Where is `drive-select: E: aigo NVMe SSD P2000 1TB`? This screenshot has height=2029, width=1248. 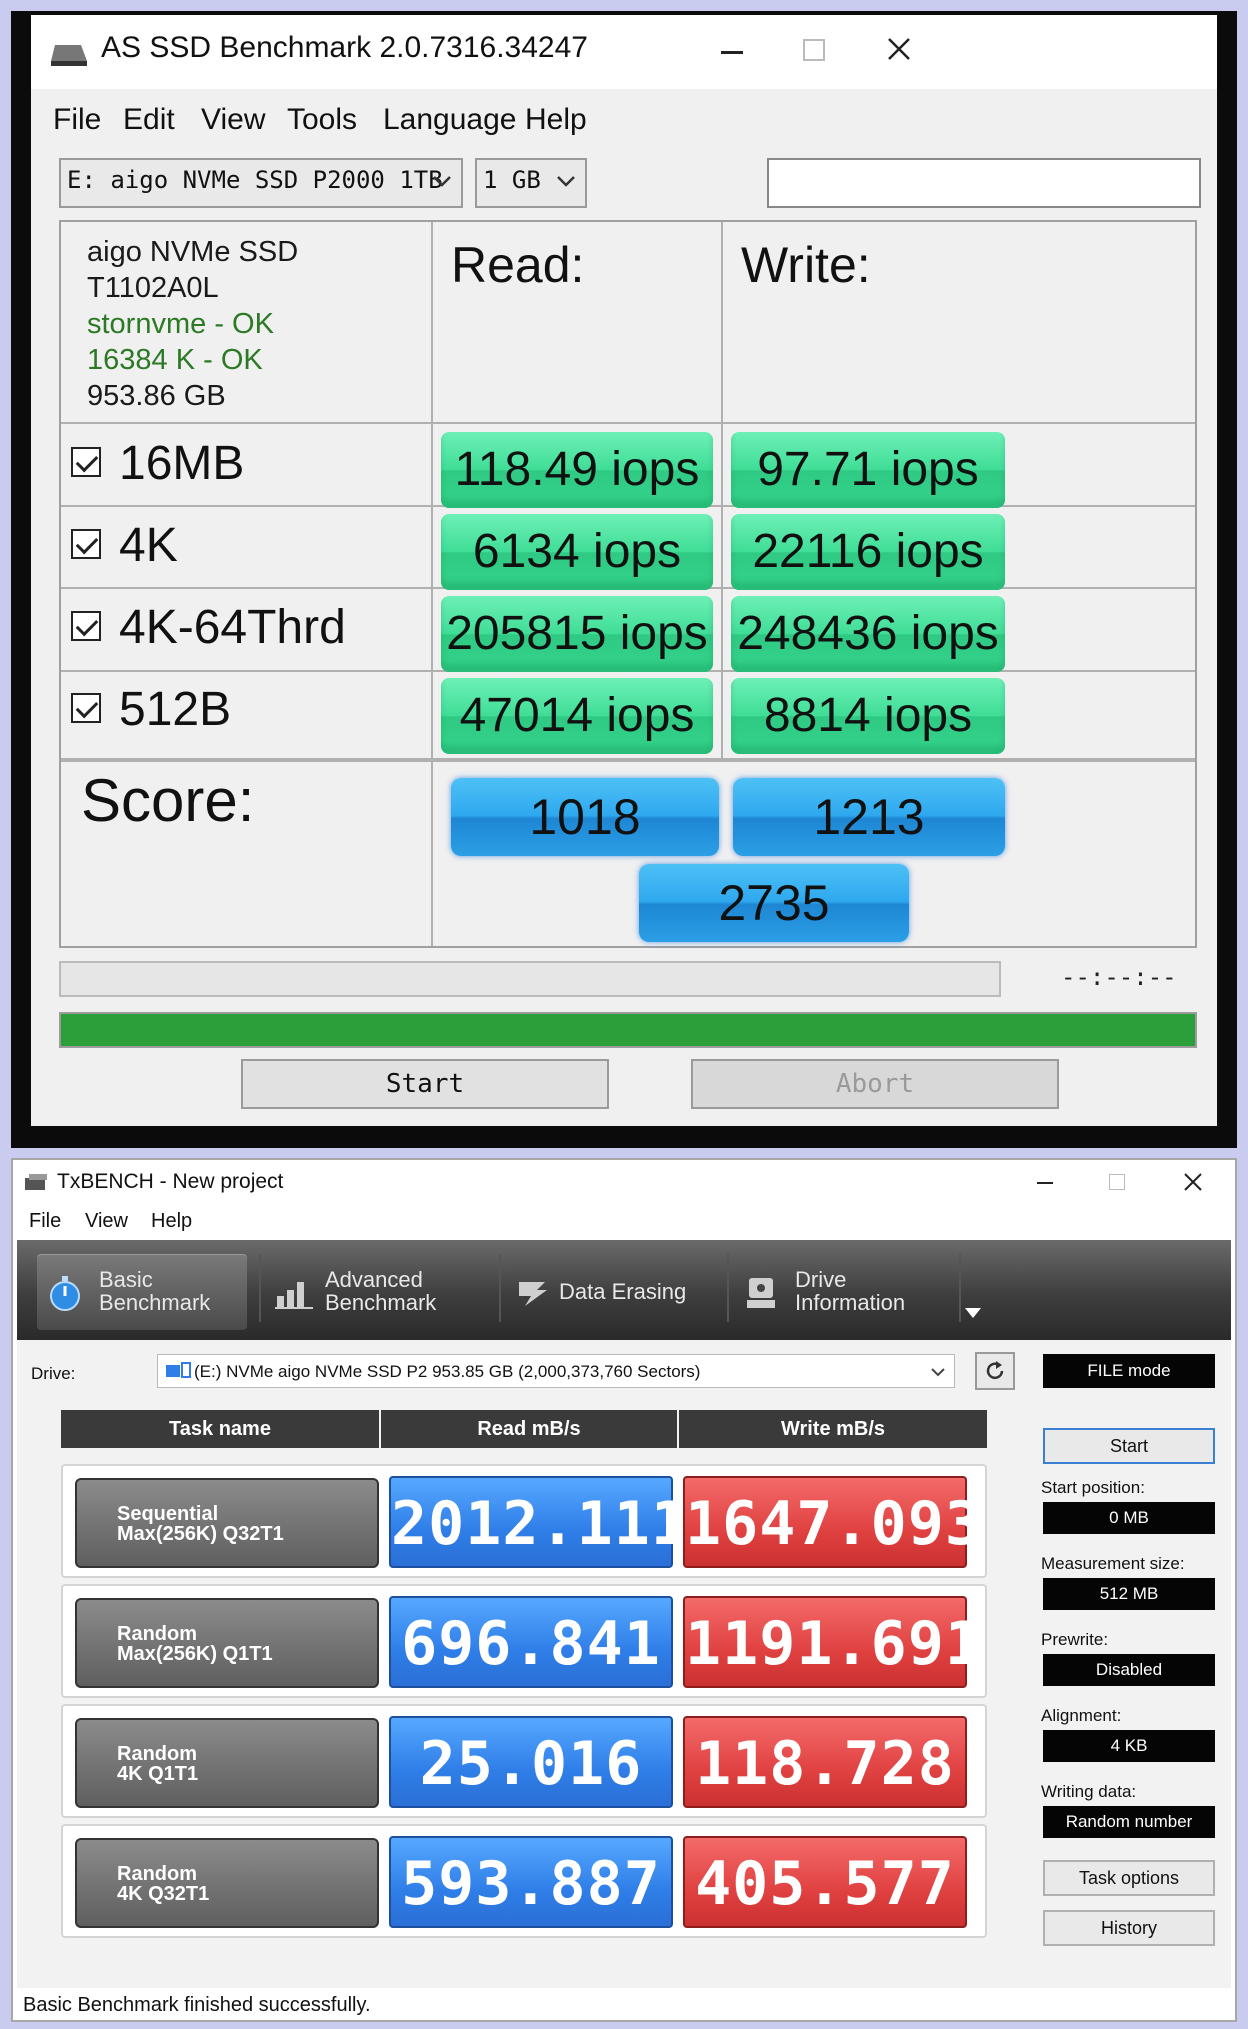 drive-select: E: aigo NVMe SSD P2000 1TB is located at coordinates (261, 183).